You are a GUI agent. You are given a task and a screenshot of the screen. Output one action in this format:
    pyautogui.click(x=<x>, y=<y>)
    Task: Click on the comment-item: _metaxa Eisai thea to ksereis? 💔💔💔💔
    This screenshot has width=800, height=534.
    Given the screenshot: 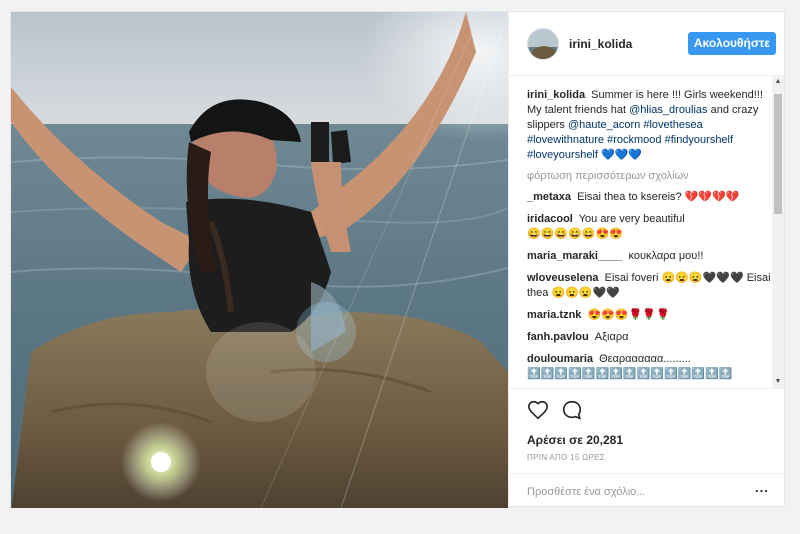 What is the action you would take?
    pyautogui.click(x=649, y=197)
    